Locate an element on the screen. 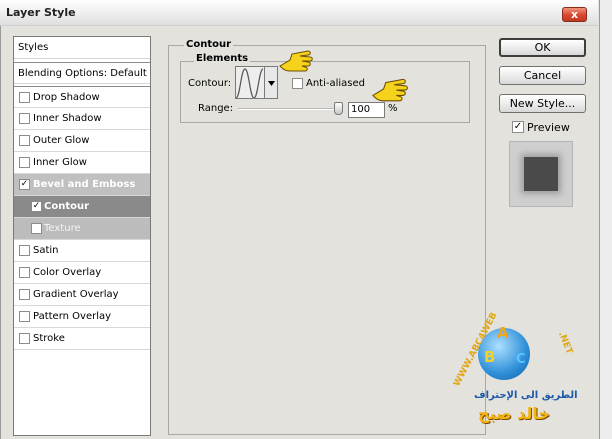 The width and height of the screenshot is (612, 439). watermark-url-right: .NET is located at coordinates (565, 343).